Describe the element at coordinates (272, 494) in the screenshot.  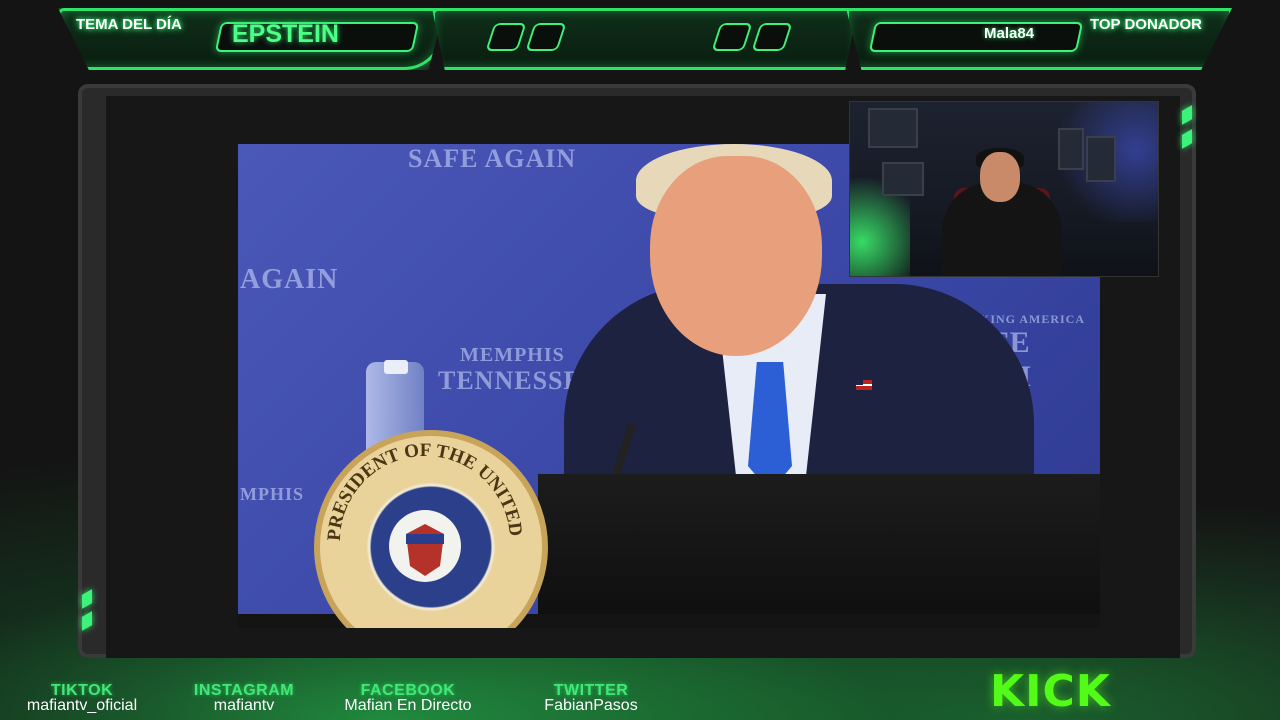
I see `backdrop-text: MPHIS` at that location.